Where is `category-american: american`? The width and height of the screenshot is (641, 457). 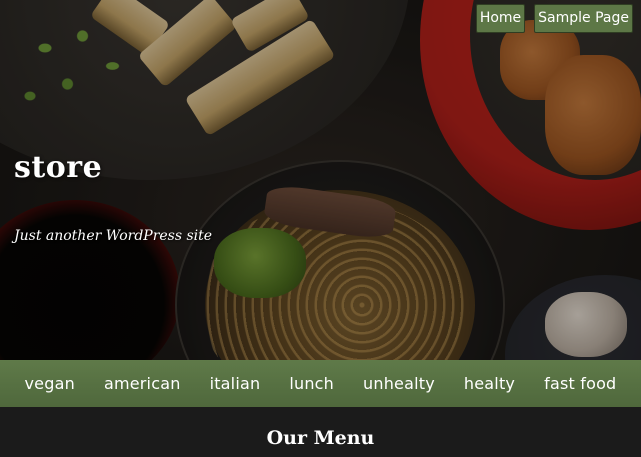 category-american: american is located at coordinates (142, 383).